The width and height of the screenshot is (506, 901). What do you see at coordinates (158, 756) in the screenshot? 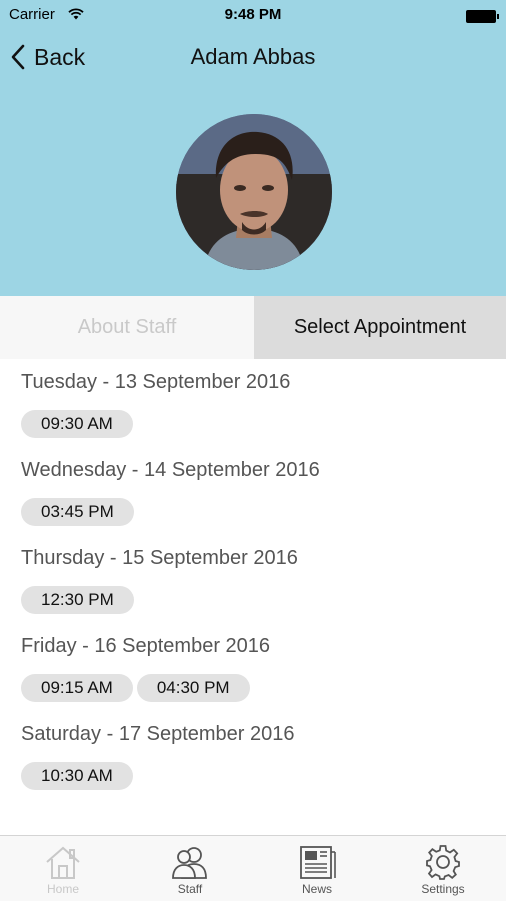
I see `day-group: Saturday - 17 September 2016 10:30 AM` at bounding box center [158, 756].